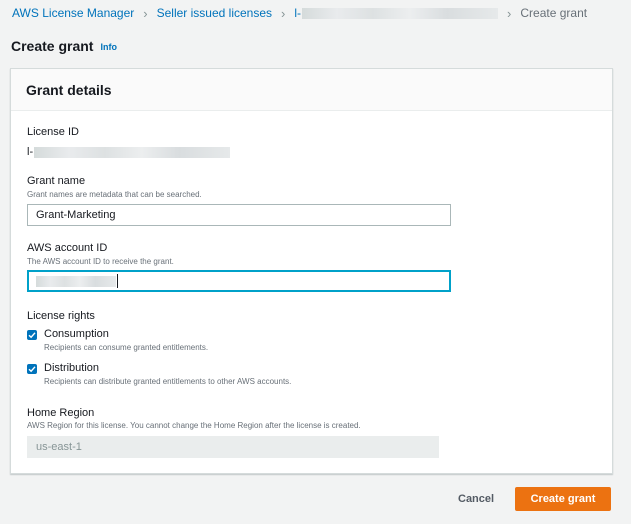 The width and height of the screenshot is (631, 524). I want to click on page-title: Create grant, so click(52, 46).